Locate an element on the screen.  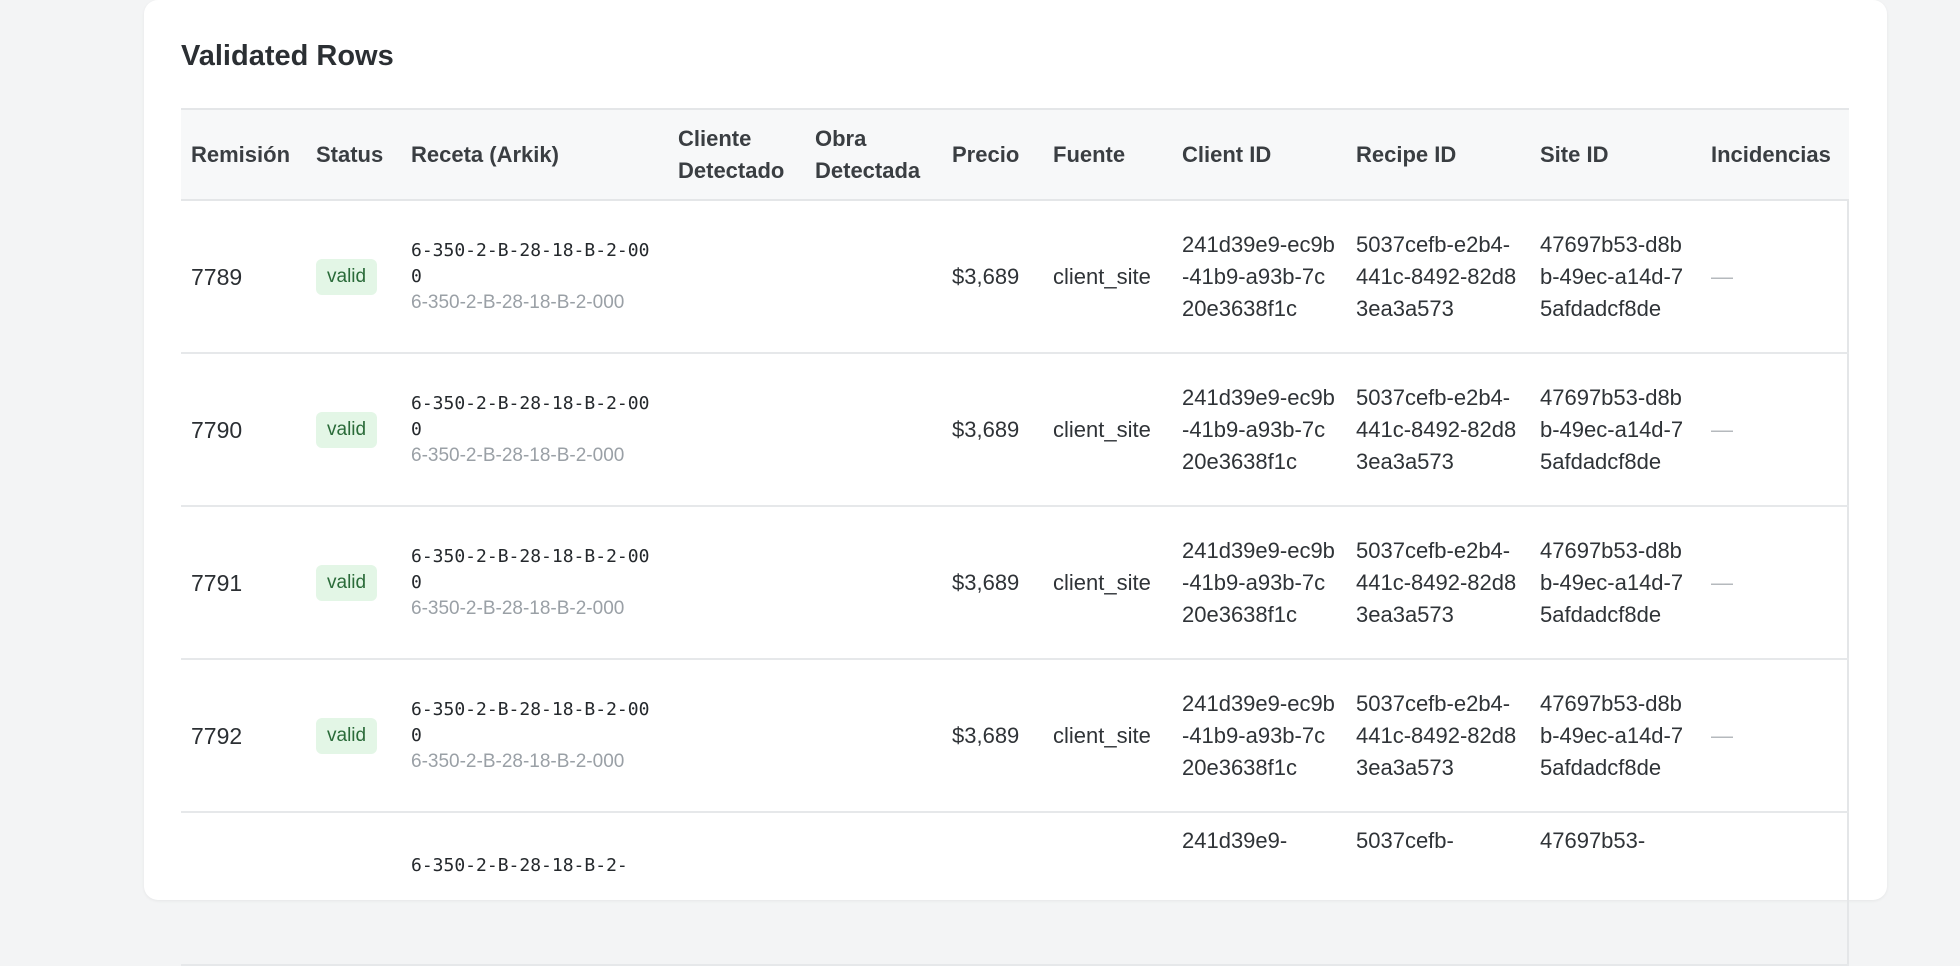
column-header-status: Status is located at coordinates (353, 154).